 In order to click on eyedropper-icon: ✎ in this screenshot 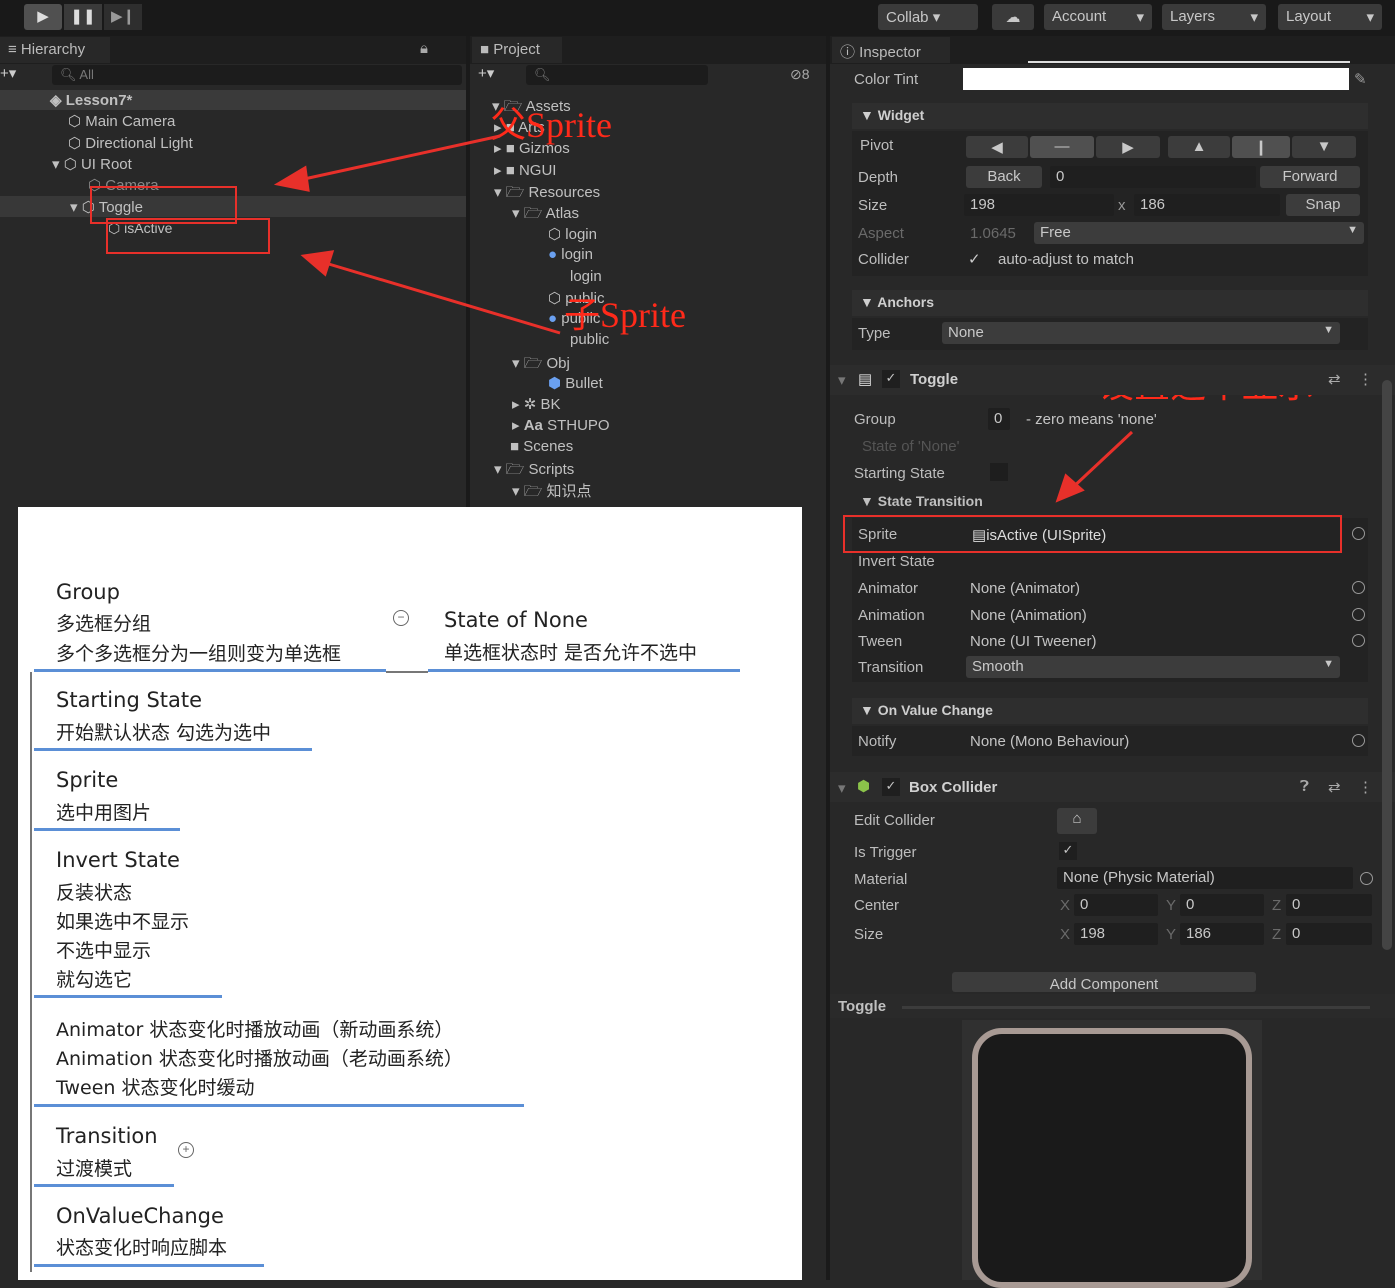, I will do `click(1360, 79)`.